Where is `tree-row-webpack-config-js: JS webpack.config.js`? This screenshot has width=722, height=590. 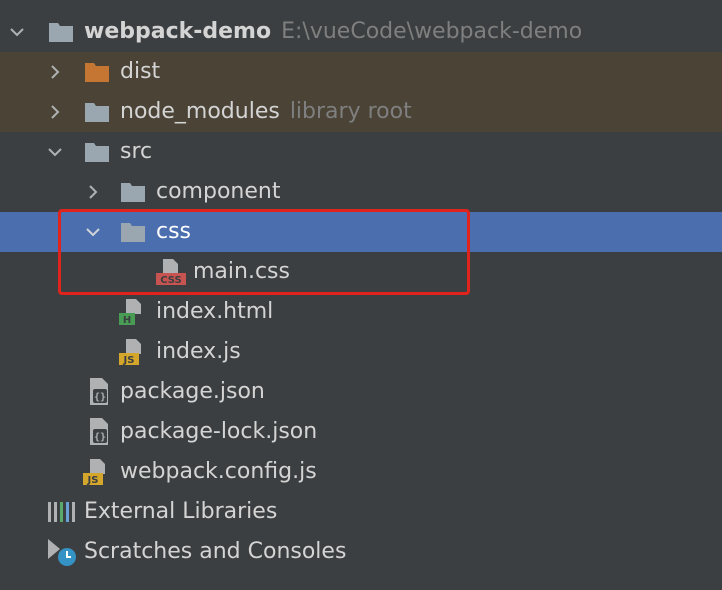 tree-row-webpack-config-js: JS webpack.config.js is located at coordinates (361, 472).